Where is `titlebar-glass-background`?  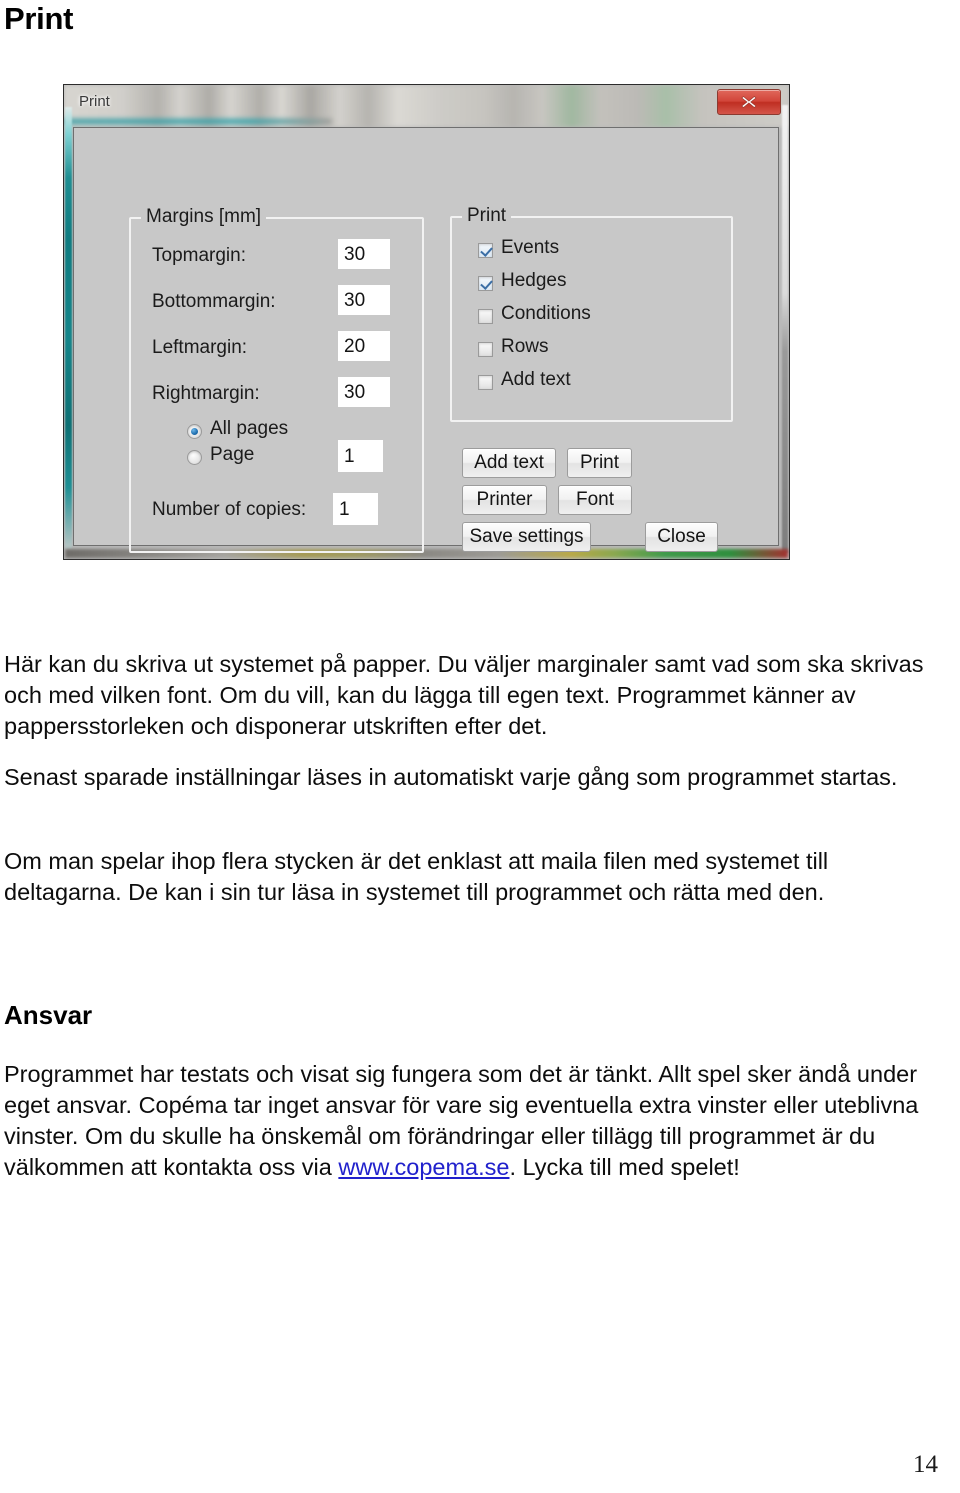 titlebar-glass-background is located at coordinates (426, 106).